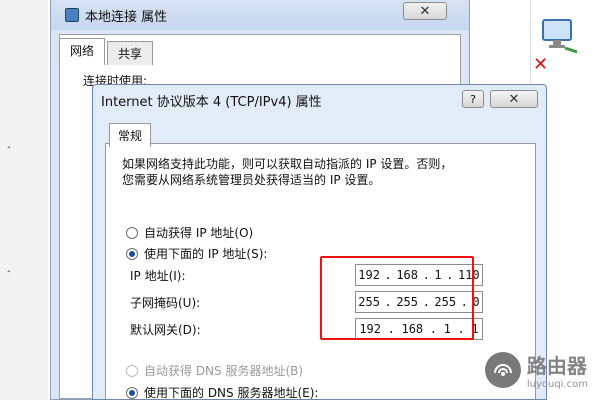 This screenshot has height=401, width=600. Describe the element at coordinates (132, 392) in the screenshot. I see `radio-manual-dns` at that location.